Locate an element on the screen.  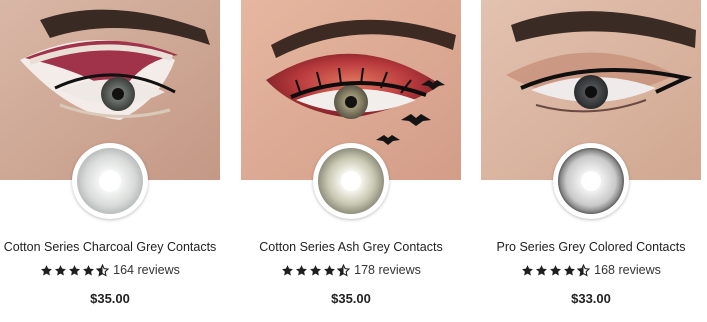
product-rating: 168 reviews is located at coordinates (591, 270).